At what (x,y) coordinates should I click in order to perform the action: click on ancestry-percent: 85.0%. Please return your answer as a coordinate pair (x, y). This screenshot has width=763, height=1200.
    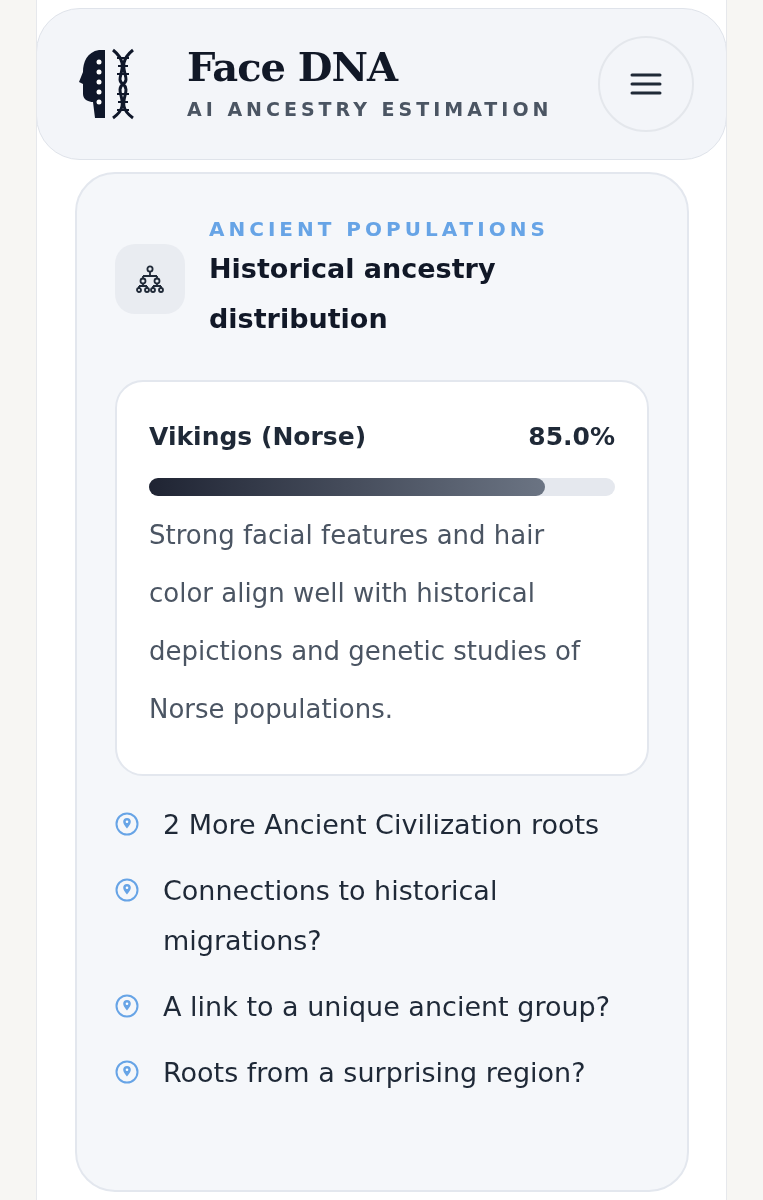
    Looking at the image, I should click on (571, 437).